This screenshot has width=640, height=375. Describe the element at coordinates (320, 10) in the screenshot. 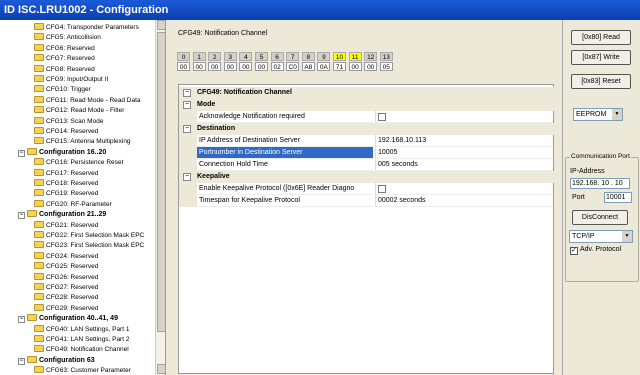

I see `window-title: ID ISC.LRU1002 - Configuration` at that location.